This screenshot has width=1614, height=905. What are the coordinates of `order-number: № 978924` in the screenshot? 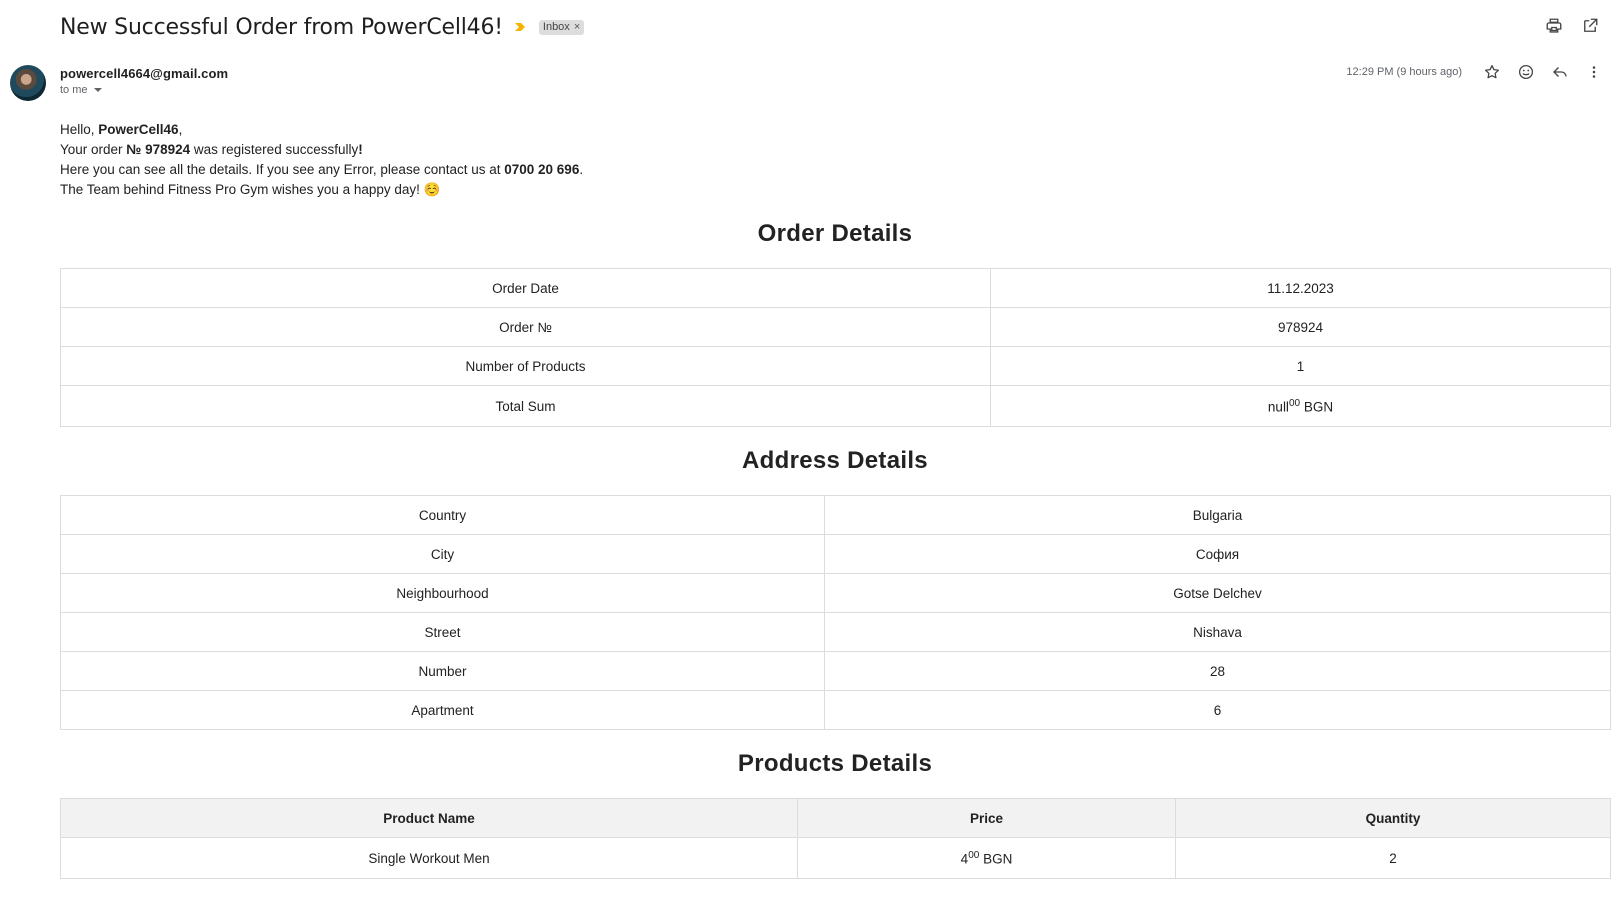 It's located at (158, 149).